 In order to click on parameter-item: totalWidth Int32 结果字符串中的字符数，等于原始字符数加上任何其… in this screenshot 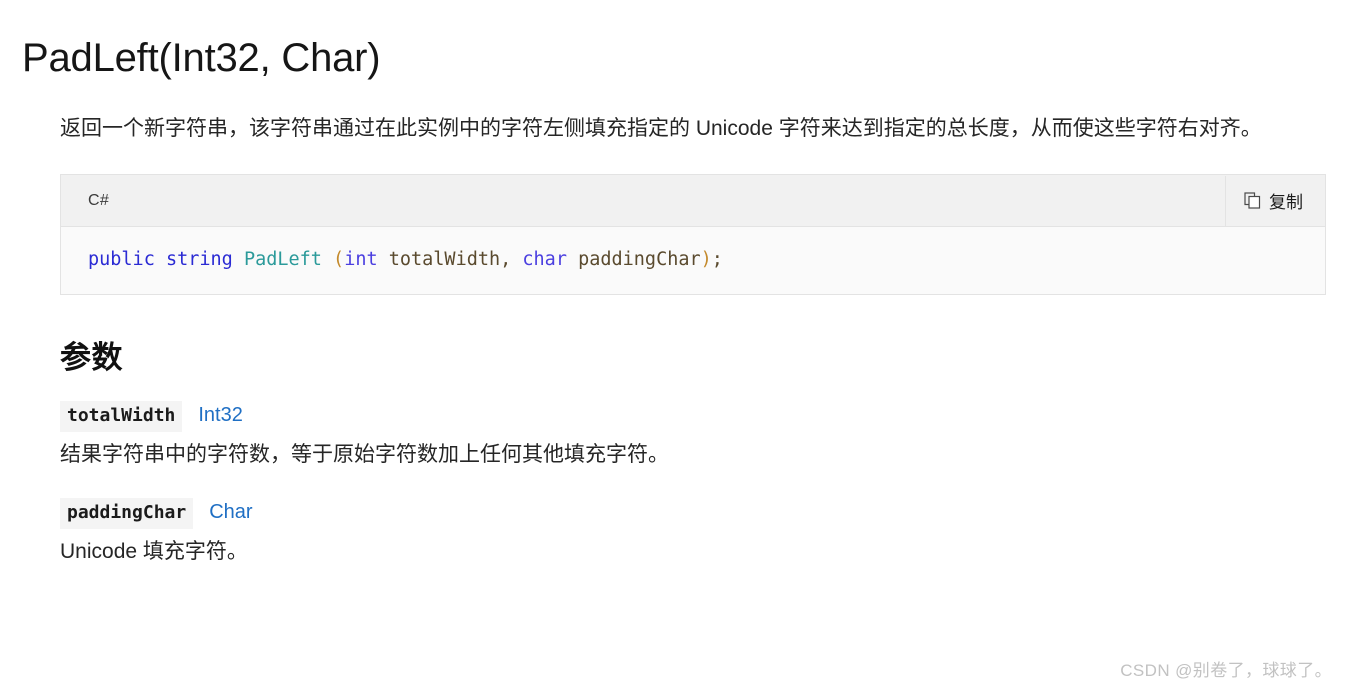, I will do `click(693, 436)`.